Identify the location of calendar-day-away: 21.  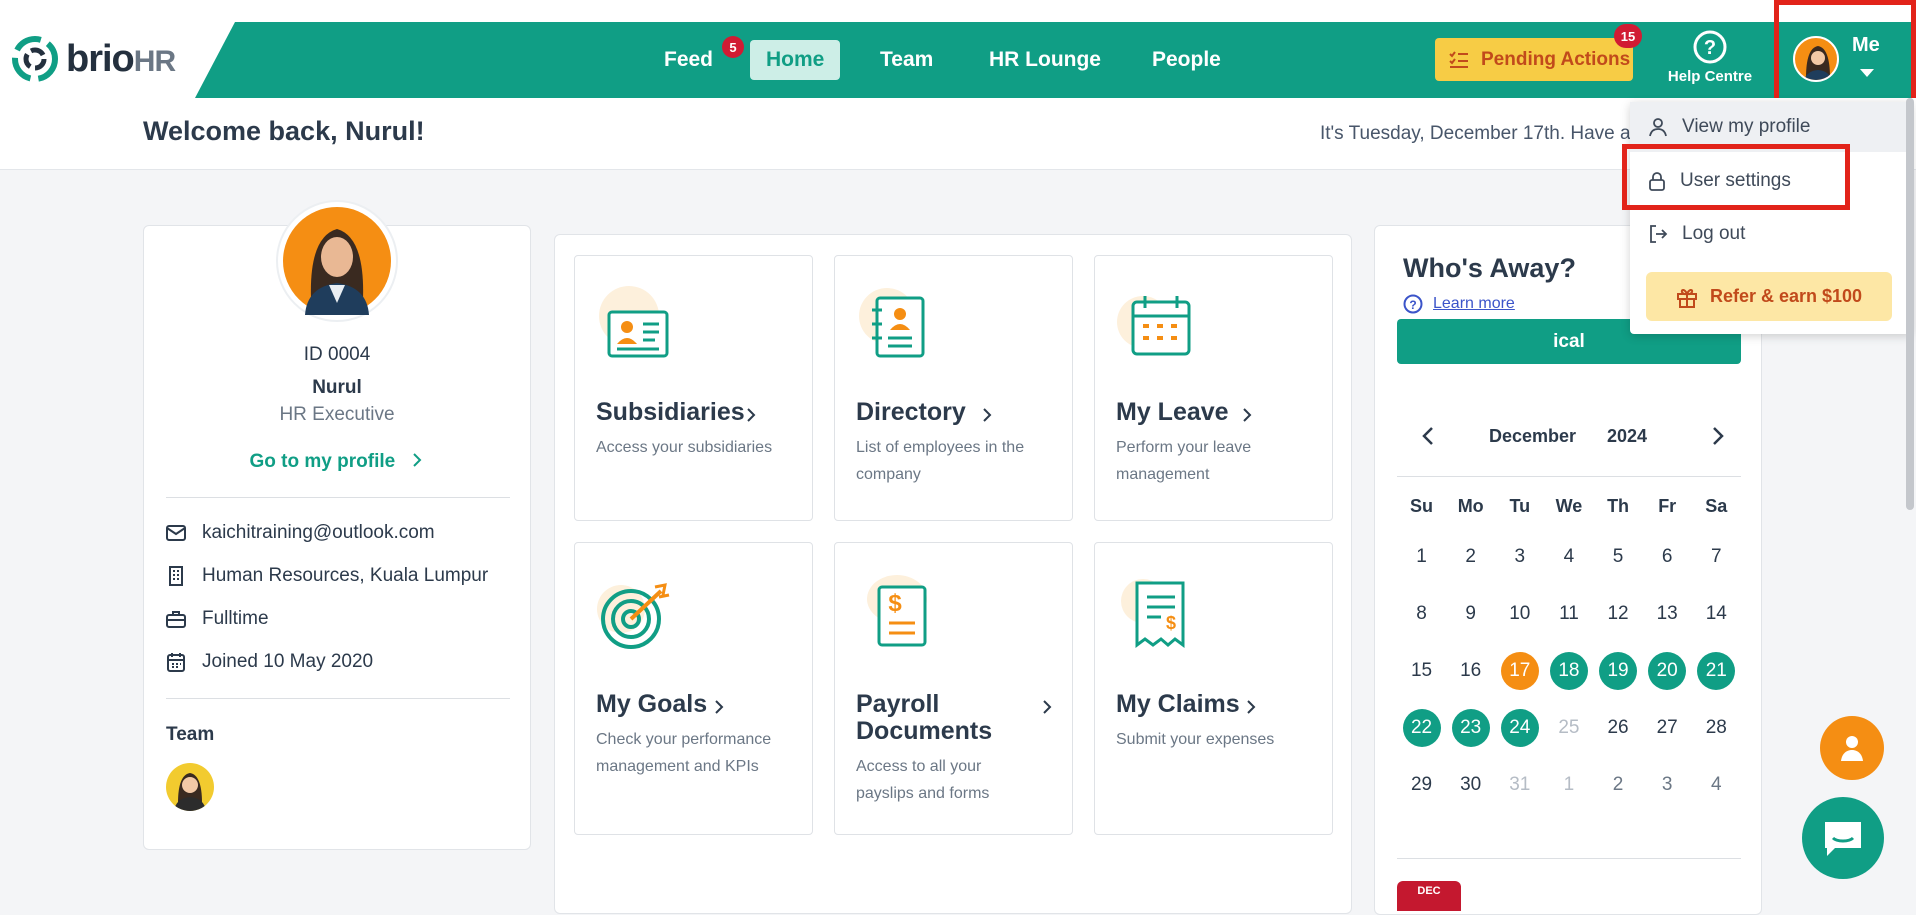
(1716, 670).